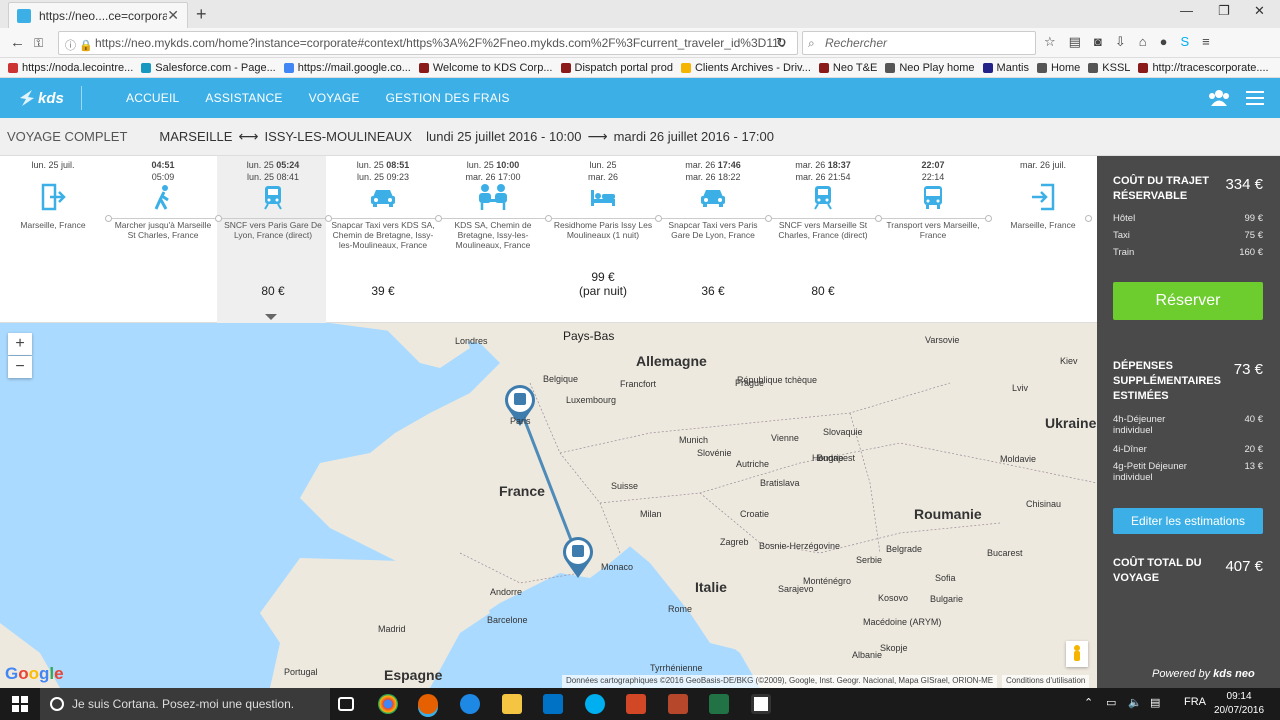 This screenshot has width=1280, height=720. Describe the element at coordinates (553, 704) in the screenshot. I see `outlook-icon` at that location.